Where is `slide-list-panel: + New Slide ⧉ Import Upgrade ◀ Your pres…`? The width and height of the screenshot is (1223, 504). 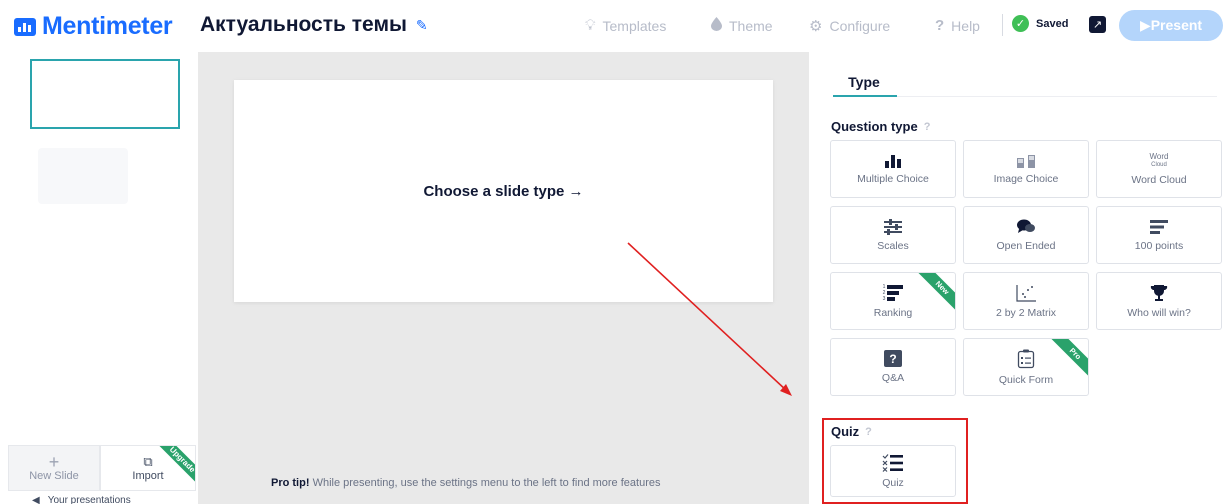 slide-list-panel: + New Slide ⧉ Import Upgrade ◀ Your pres… is located at coordinates (99, 278).